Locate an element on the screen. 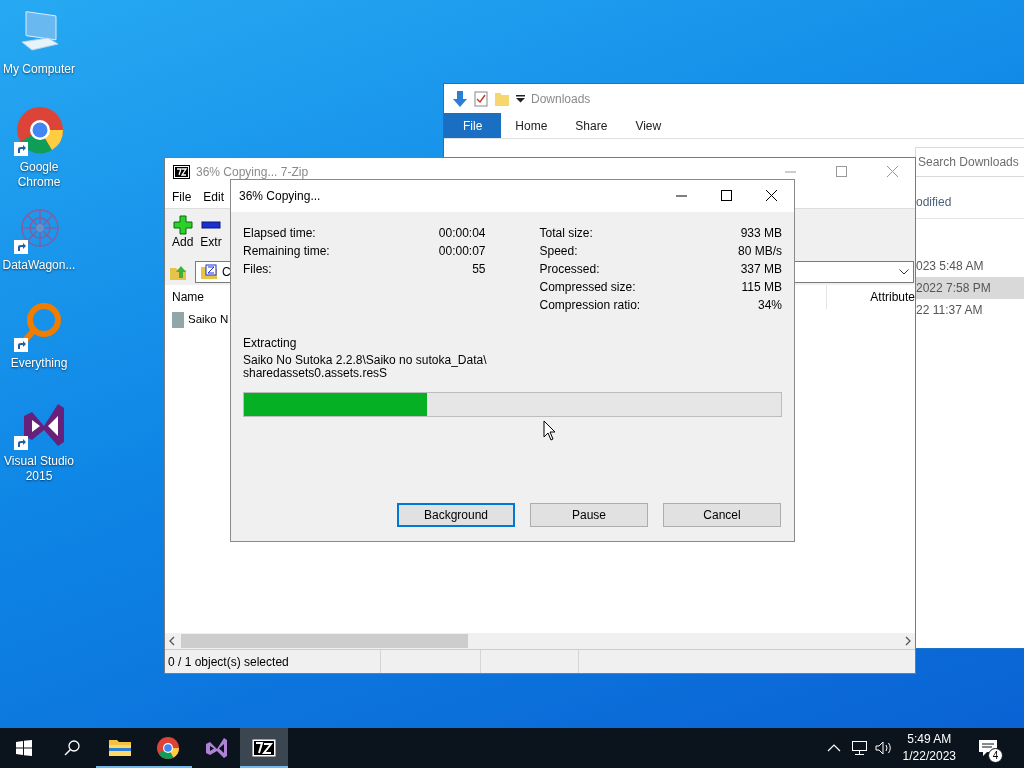  dialog-button: Background is located at coordinates (456, 515).